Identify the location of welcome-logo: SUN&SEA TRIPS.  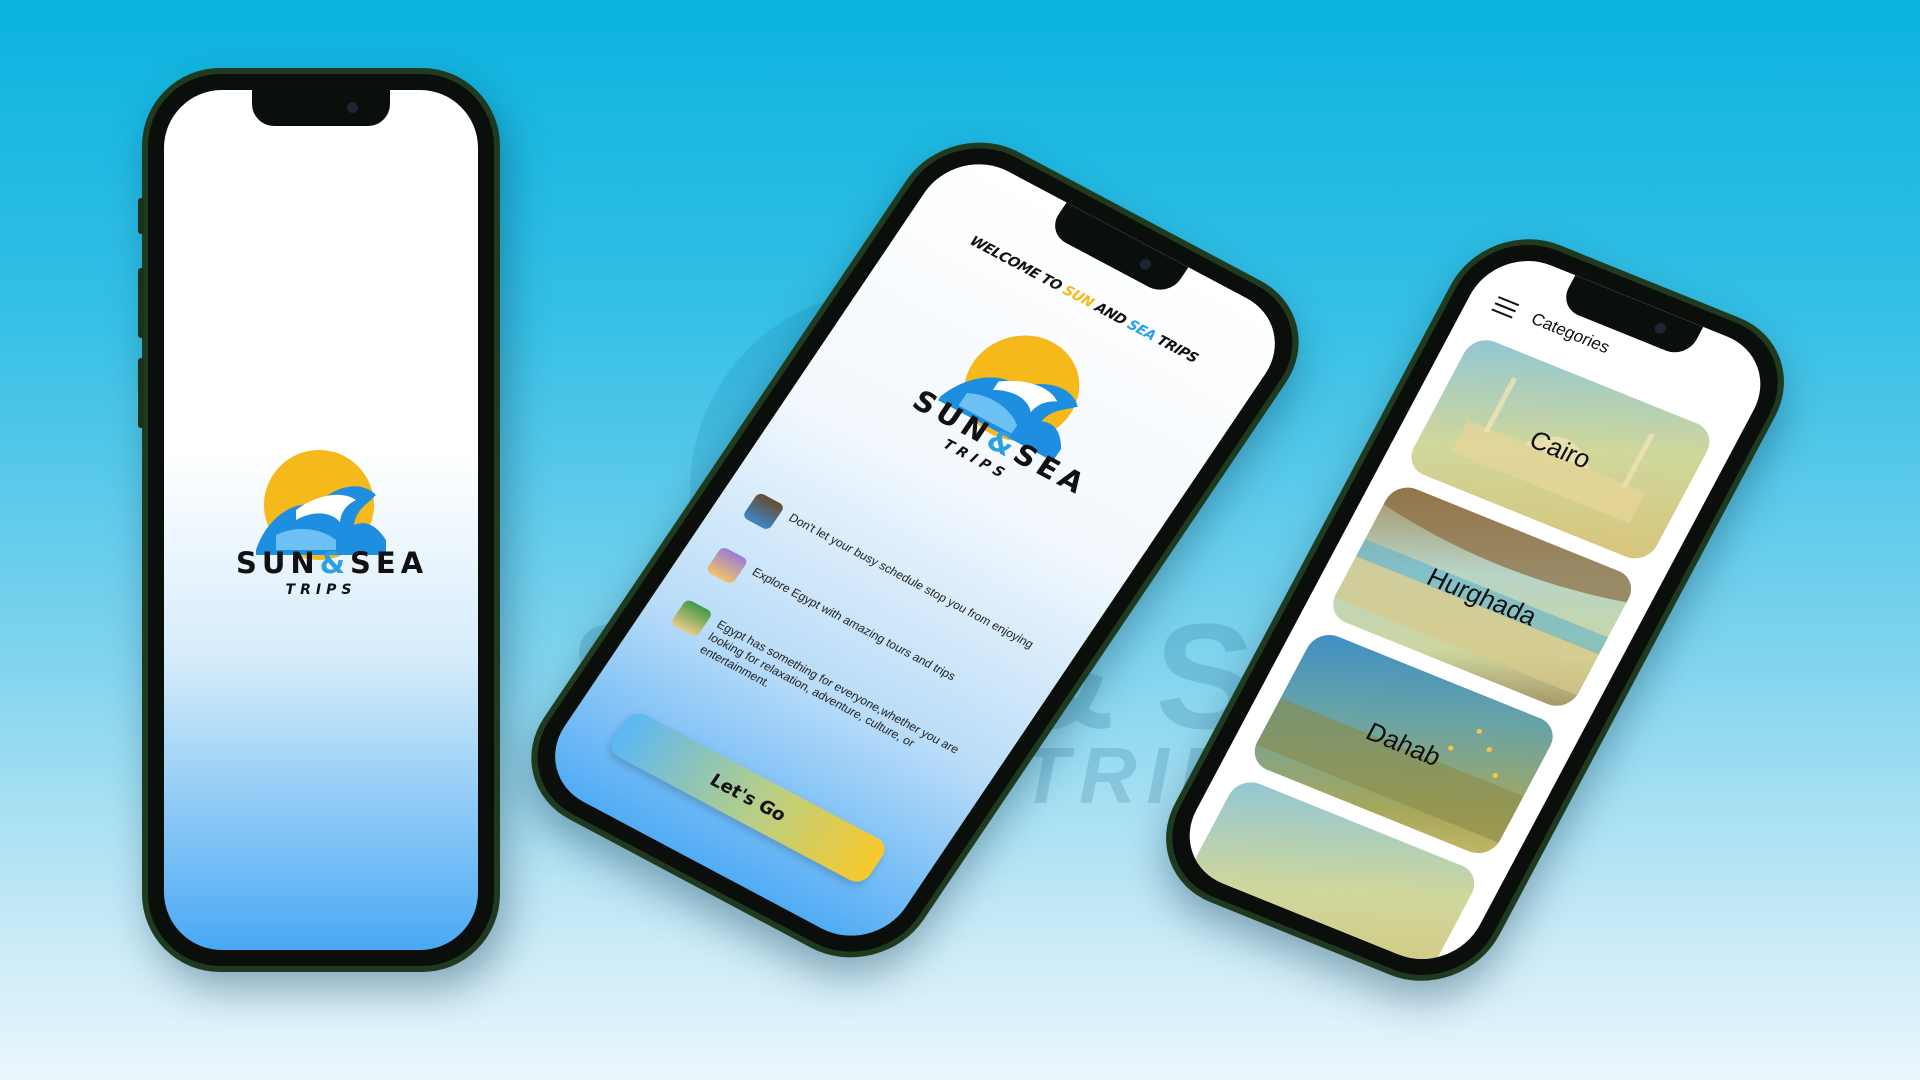
(1015, 402).